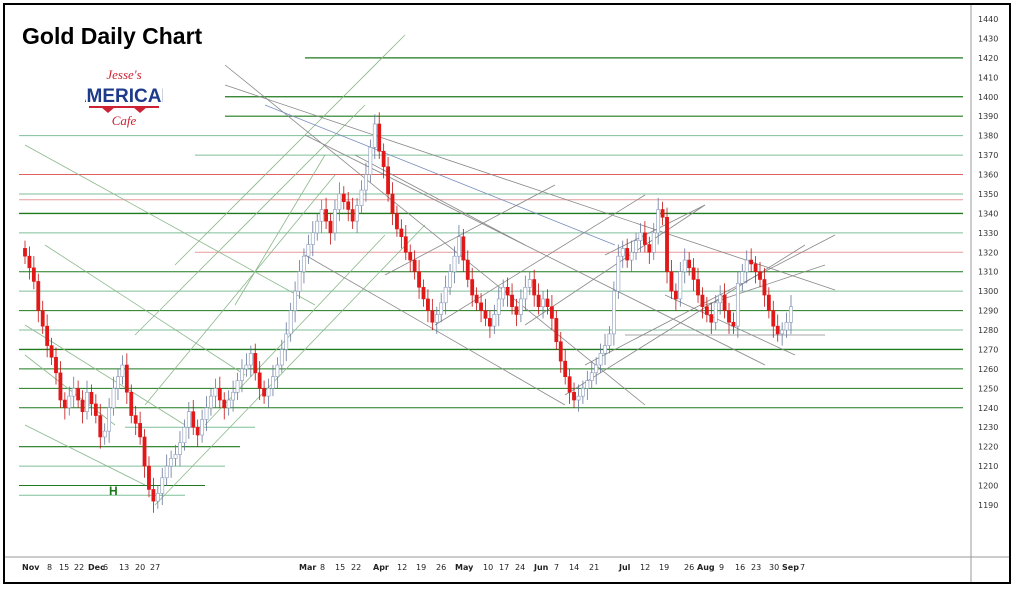 This screenshot has height=591, width=1018. What do you see at coordinates (988, 486) in the screenshot?
I see `y-tick-label: 1200` at bounding box center [988, 486].